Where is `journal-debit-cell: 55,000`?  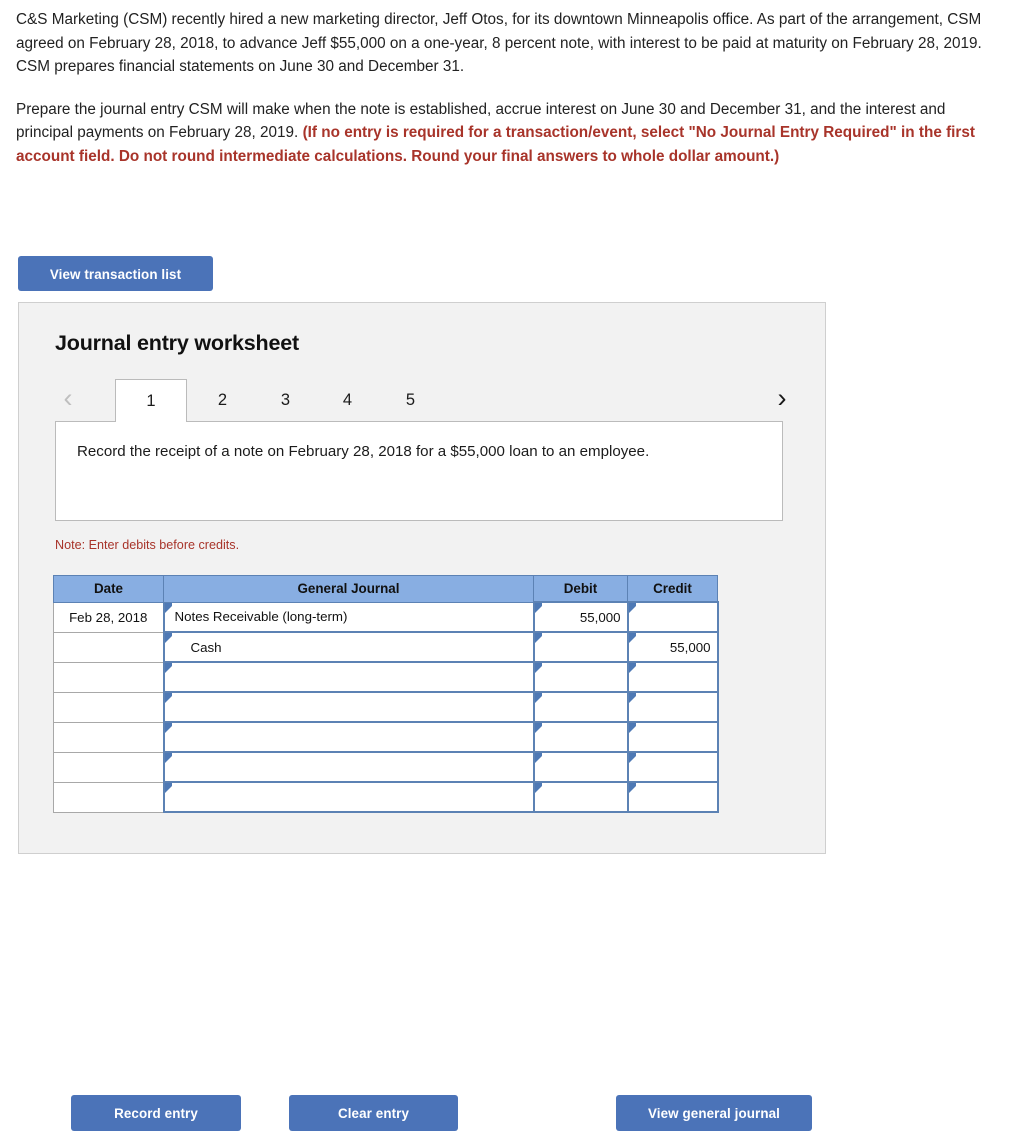
journal-debit-cell: 55,000 is located at coordinates (580, 617).